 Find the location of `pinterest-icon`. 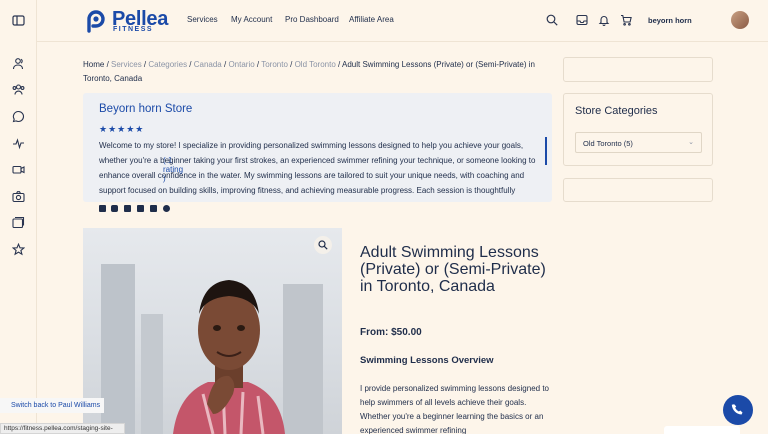

pinterest-icon is located at coordinates (166, 208).